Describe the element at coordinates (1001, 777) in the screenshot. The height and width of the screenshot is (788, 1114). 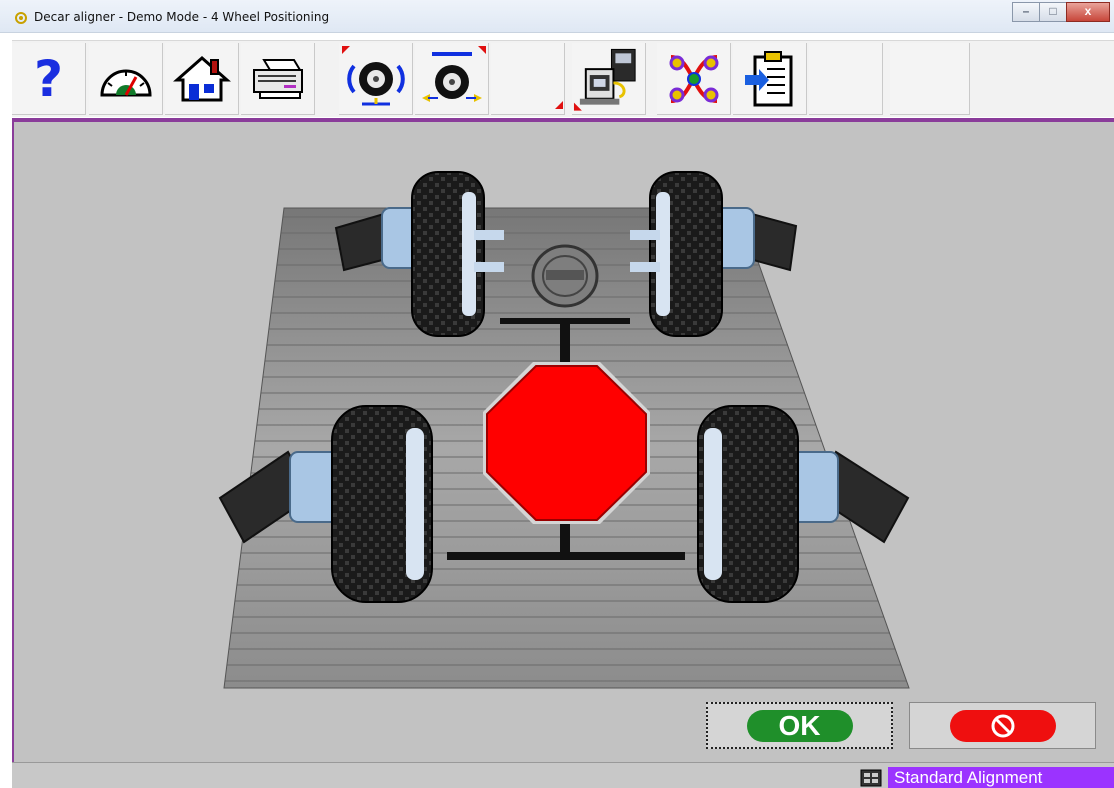
I see `alignment-mode-label: Standard Alignment` at that location.